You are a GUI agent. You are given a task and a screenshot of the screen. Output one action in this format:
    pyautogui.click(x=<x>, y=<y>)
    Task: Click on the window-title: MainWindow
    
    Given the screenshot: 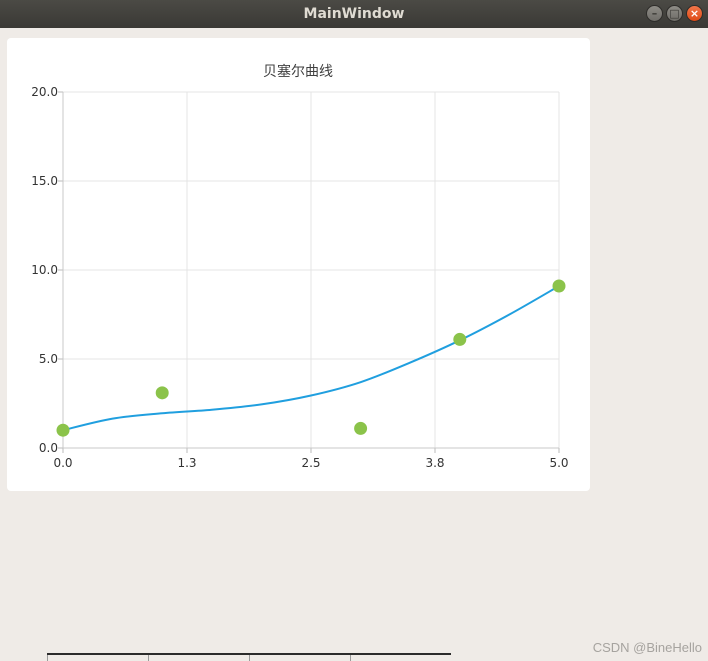 What is the action you would take?
    pyautogui.click(x=354, y=14)
    